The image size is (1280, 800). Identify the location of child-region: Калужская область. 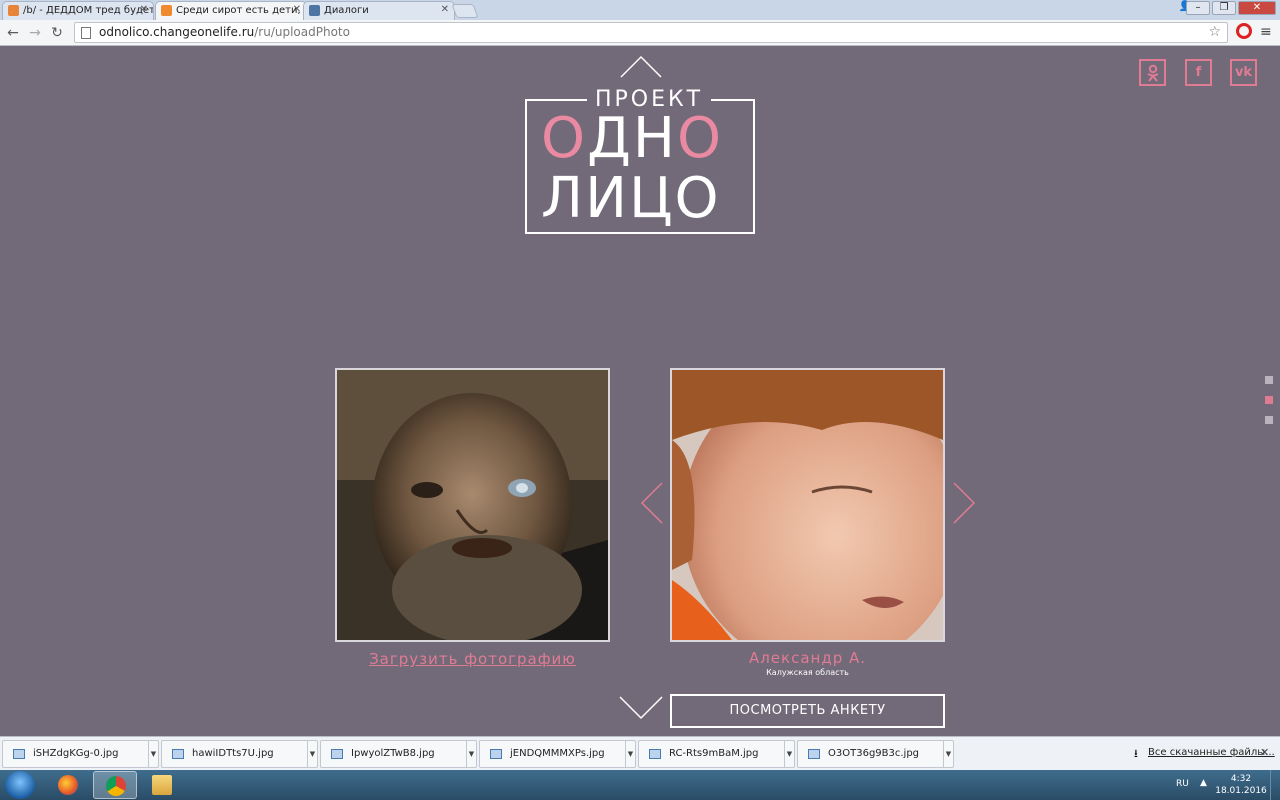
(807, 672).